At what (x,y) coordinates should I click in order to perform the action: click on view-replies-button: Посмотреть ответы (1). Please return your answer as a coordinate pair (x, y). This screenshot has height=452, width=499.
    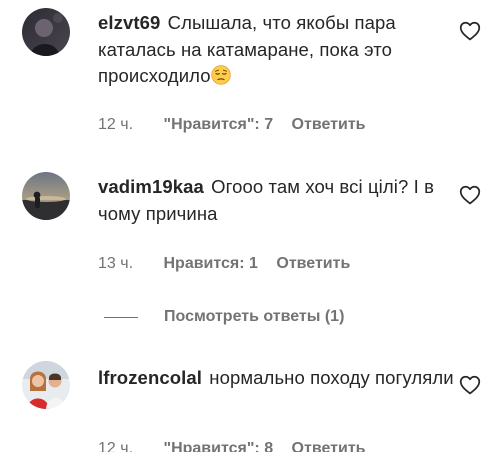
    Looking at the image, I should click on (224, 317).